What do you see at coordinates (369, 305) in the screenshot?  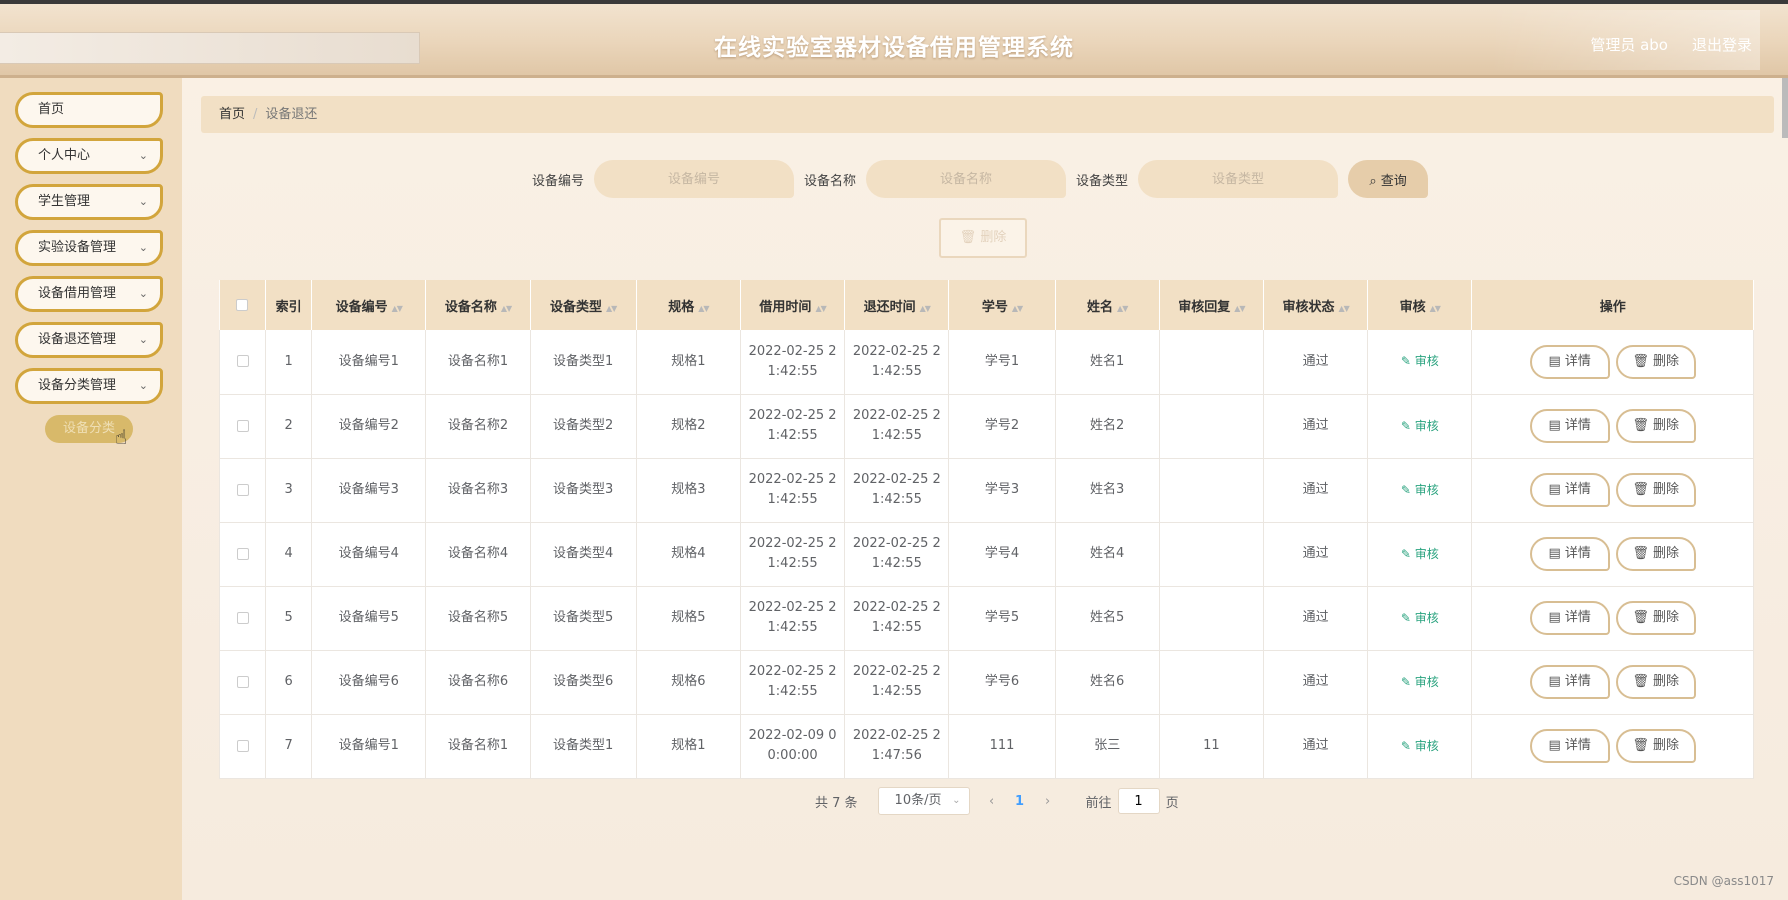 I see `column-header: 设备编号 ▲▼` at bounding box center [369, 305].